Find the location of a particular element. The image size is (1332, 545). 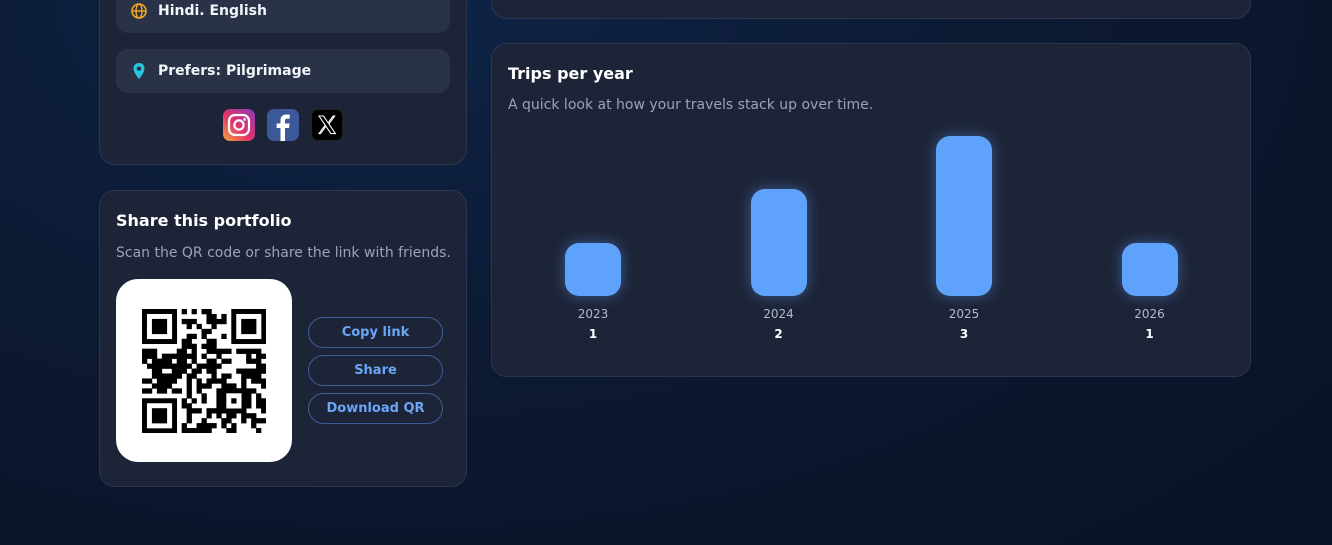

location-pin-icon is located at coordinates (139, 71).